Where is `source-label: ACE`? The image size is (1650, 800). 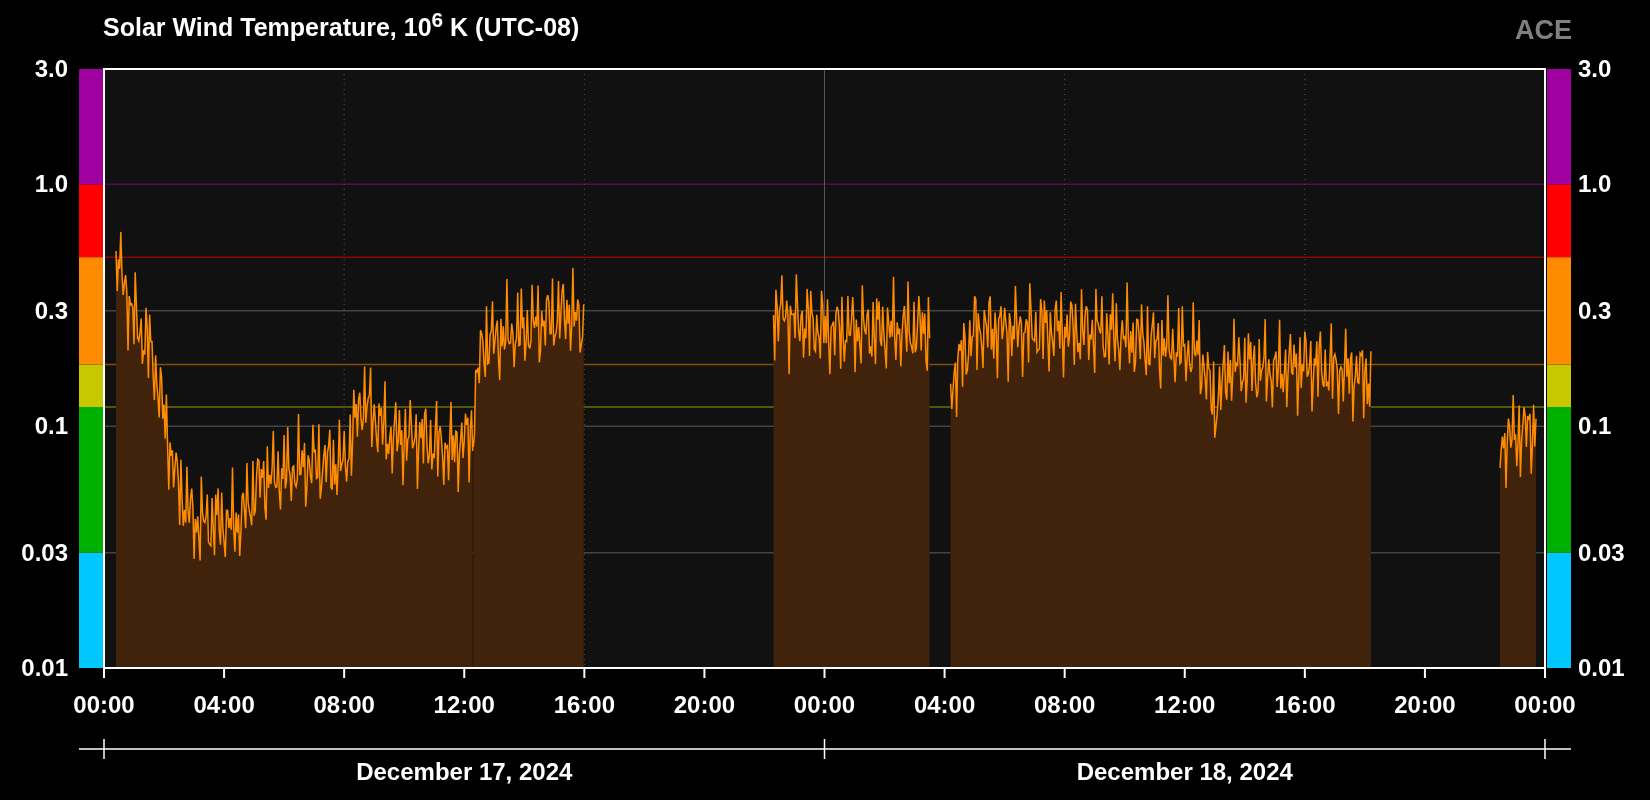 source-label: ACE is located at coordinates (1543, 29).